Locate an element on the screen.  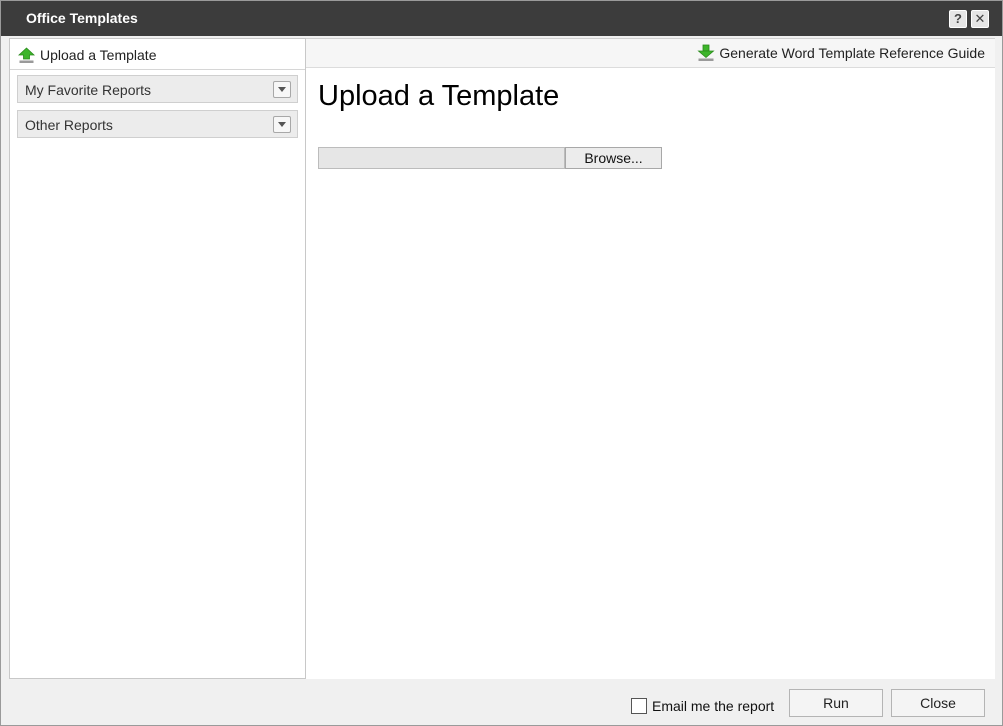
upload-template-link: Upload a Template is located at coordinates (87, 55).